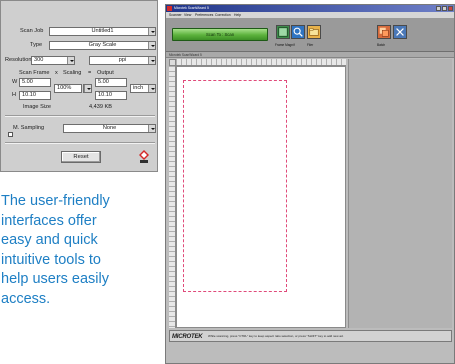 The width and height of the screenshot is (455, 364). What do you see at coordinates (29, 95) in the screenshot?
I see `height-input-value: 10.10` at bounding box center [29, 95].